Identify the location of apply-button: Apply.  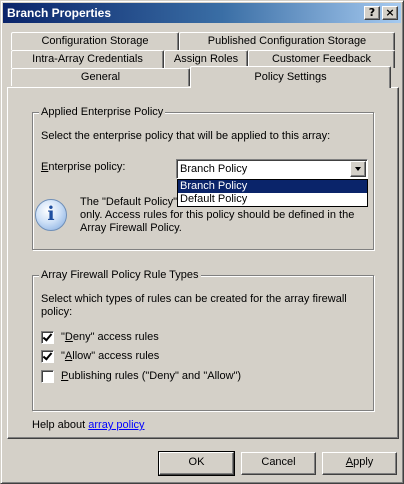
(359, 463).